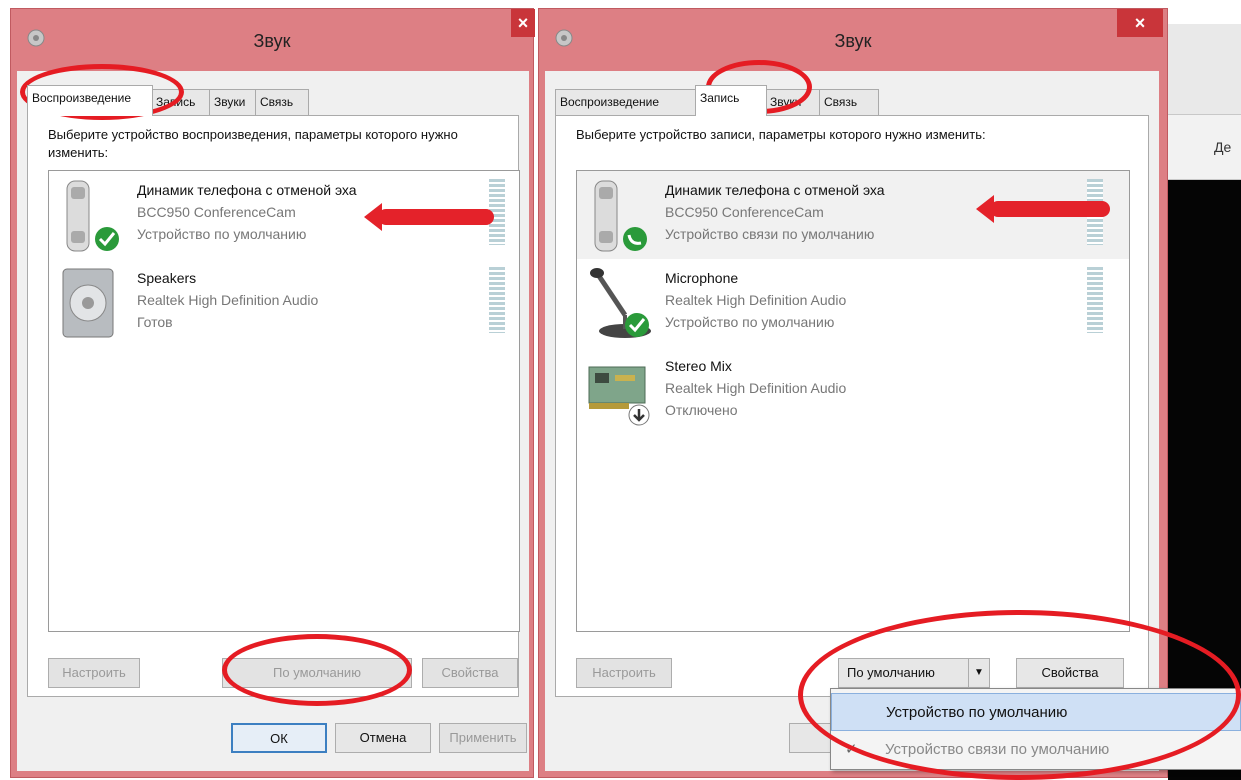  Describe the element at coordinates (483, 738) in the screenshot. I see `apply-button: Применить` at that location.